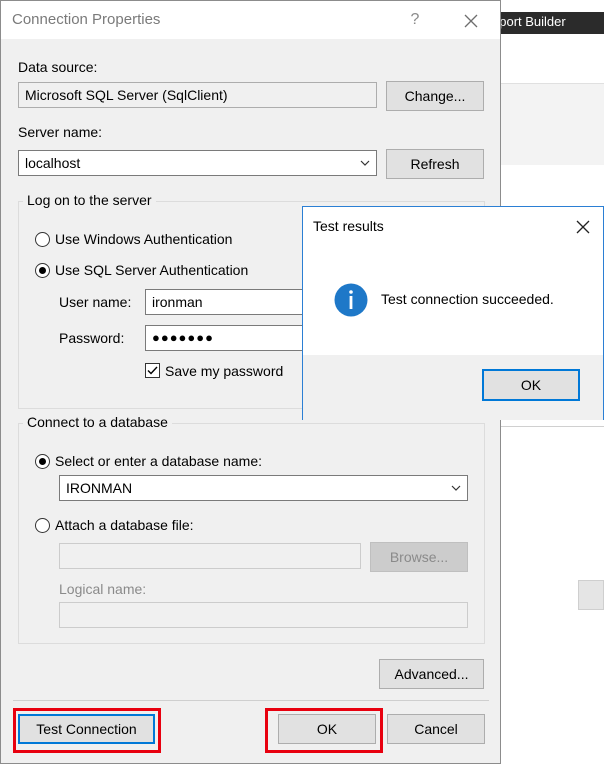 The image size is (604, 764). Describe the element at coordinates (86, 729) in the screenshot. I see `test-connection-button: Test Connection` at that location.